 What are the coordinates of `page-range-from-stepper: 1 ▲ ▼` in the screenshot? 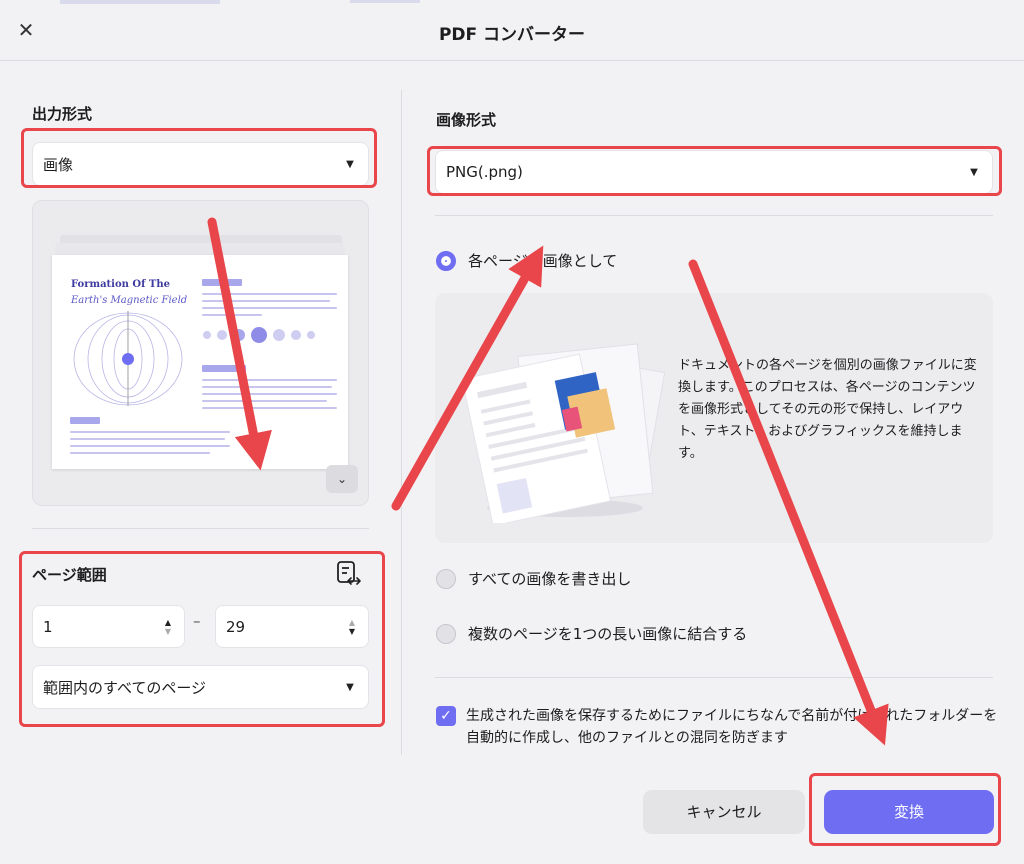 It's located at (108, 626).